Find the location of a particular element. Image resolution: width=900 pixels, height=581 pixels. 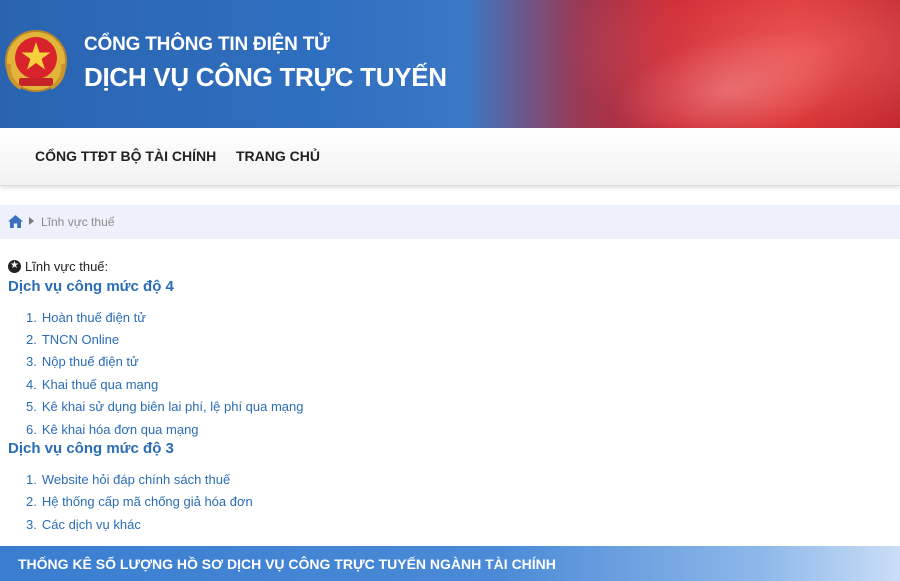

list-item: 1. Website hỏi đáp chính sách thuế is located at coordinates (128, 480).